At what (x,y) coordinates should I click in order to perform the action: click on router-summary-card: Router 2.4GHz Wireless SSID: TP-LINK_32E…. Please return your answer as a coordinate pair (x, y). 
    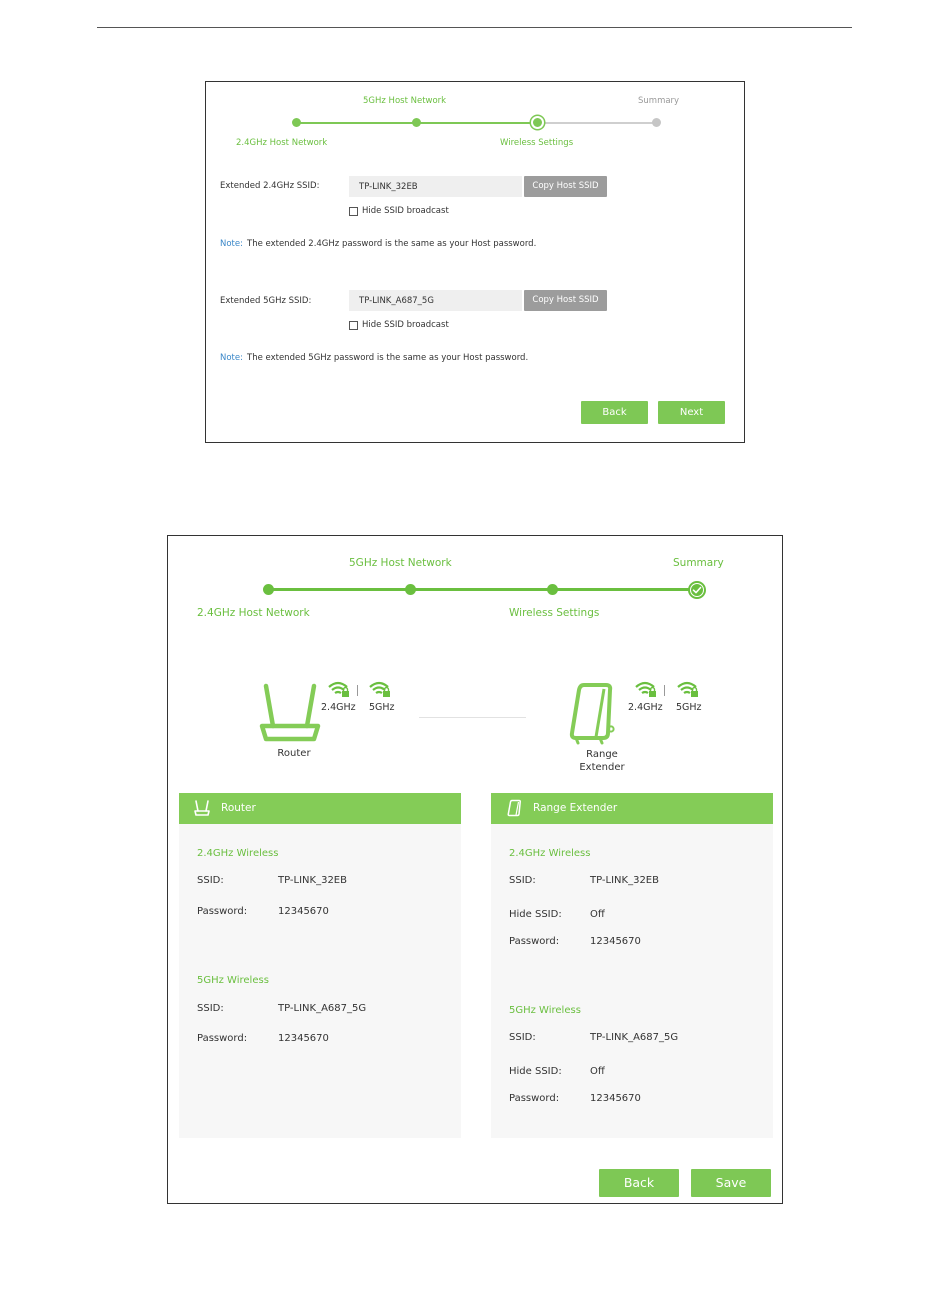
    Looking at the image, I should click on (320, 965).